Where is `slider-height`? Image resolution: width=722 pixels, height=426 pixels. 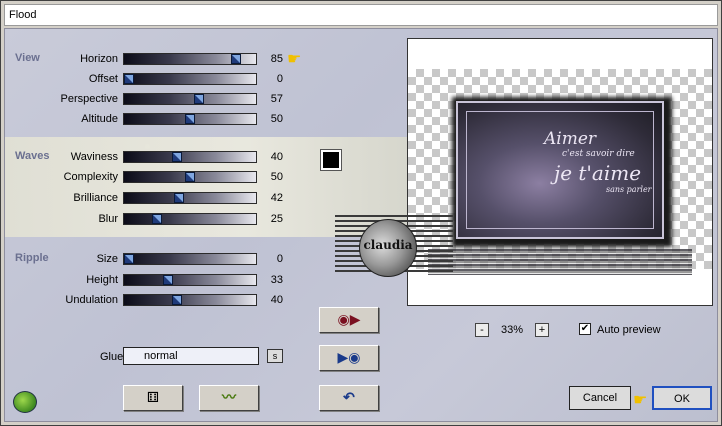
slider-height is located at coordinates (190, 280).